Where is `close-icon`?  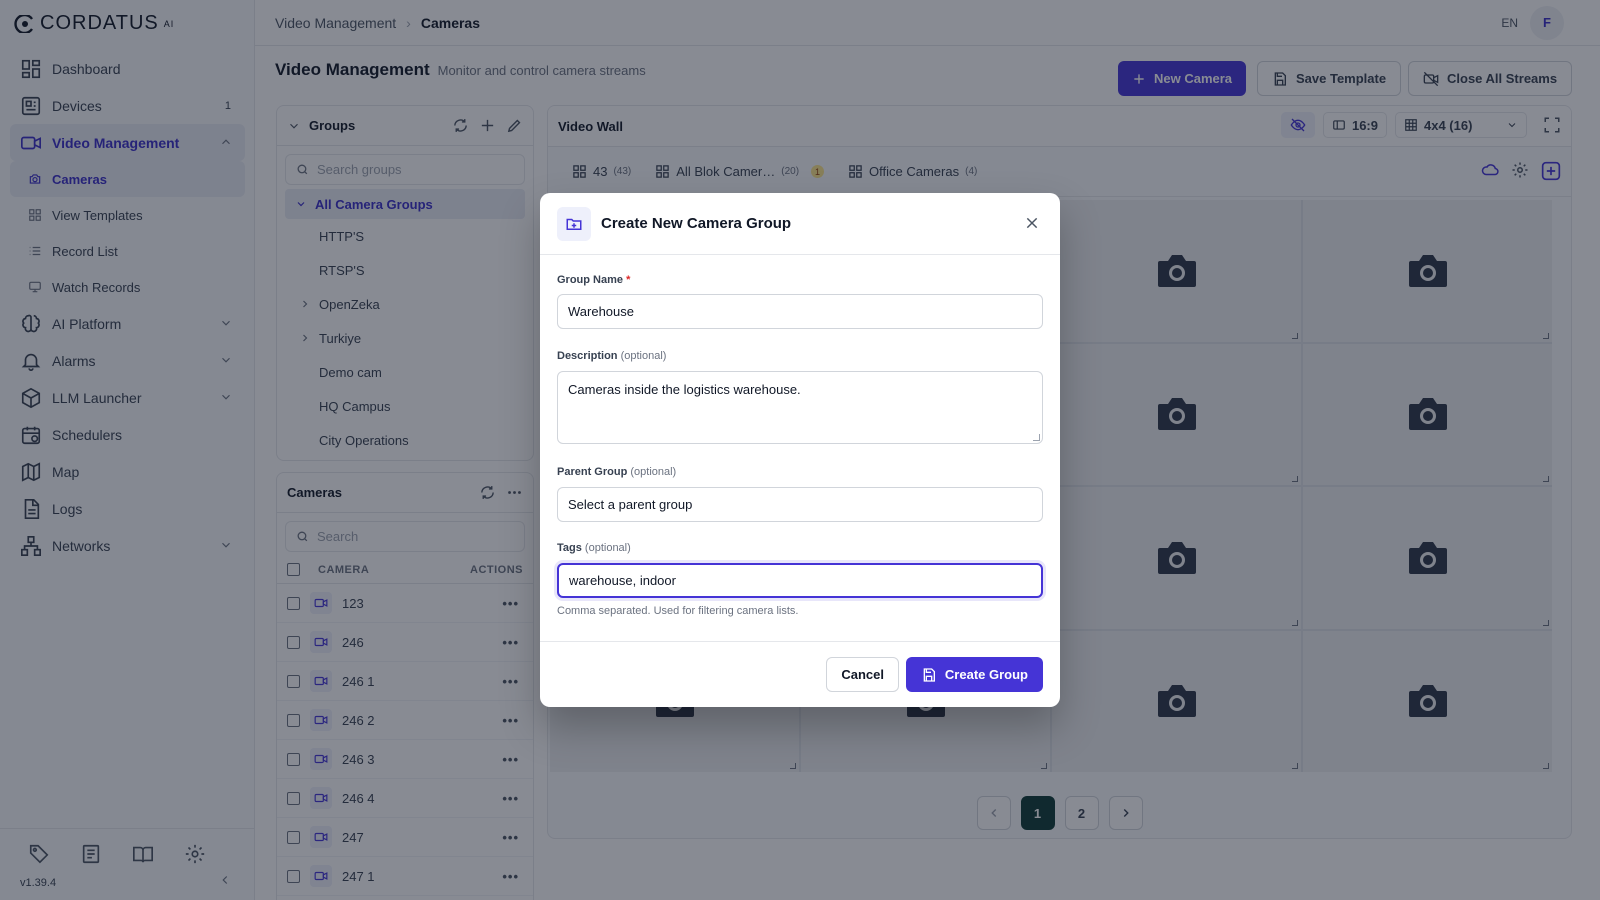 close-icon is located at coordinates (1032, 223).